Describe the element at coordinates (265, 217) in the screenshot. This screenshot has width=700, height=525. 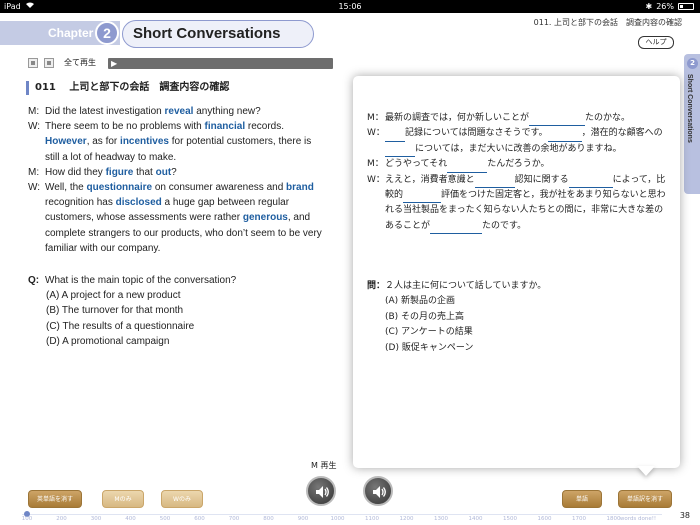
I see `keyword-link: generous` at that location.